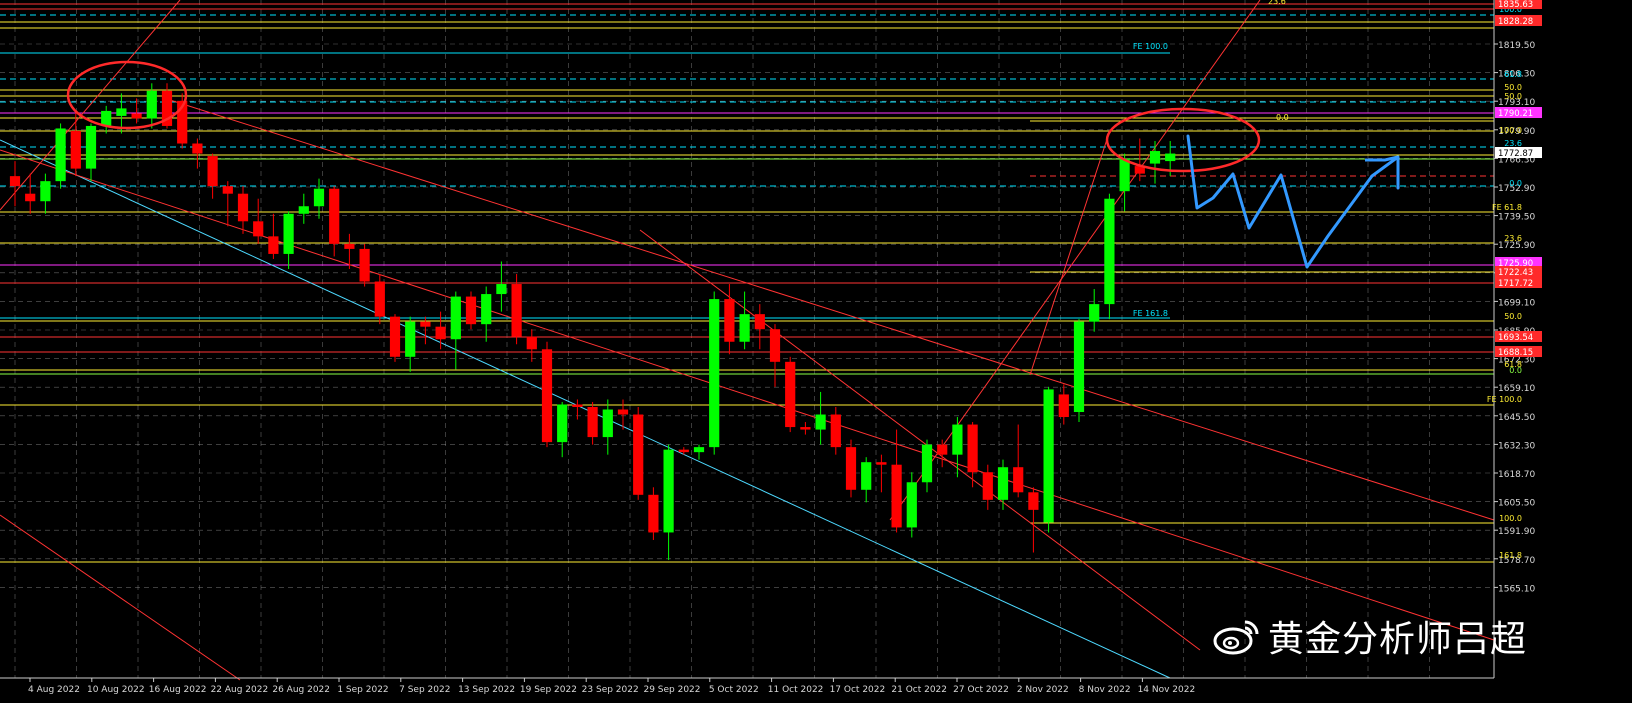 Image resolution: width=1632 pixels, height=703 pixels. Describe the element at coordinates (1513, 87) in the screenshot. I see `fib-50-top-label: 50.0` at that location.